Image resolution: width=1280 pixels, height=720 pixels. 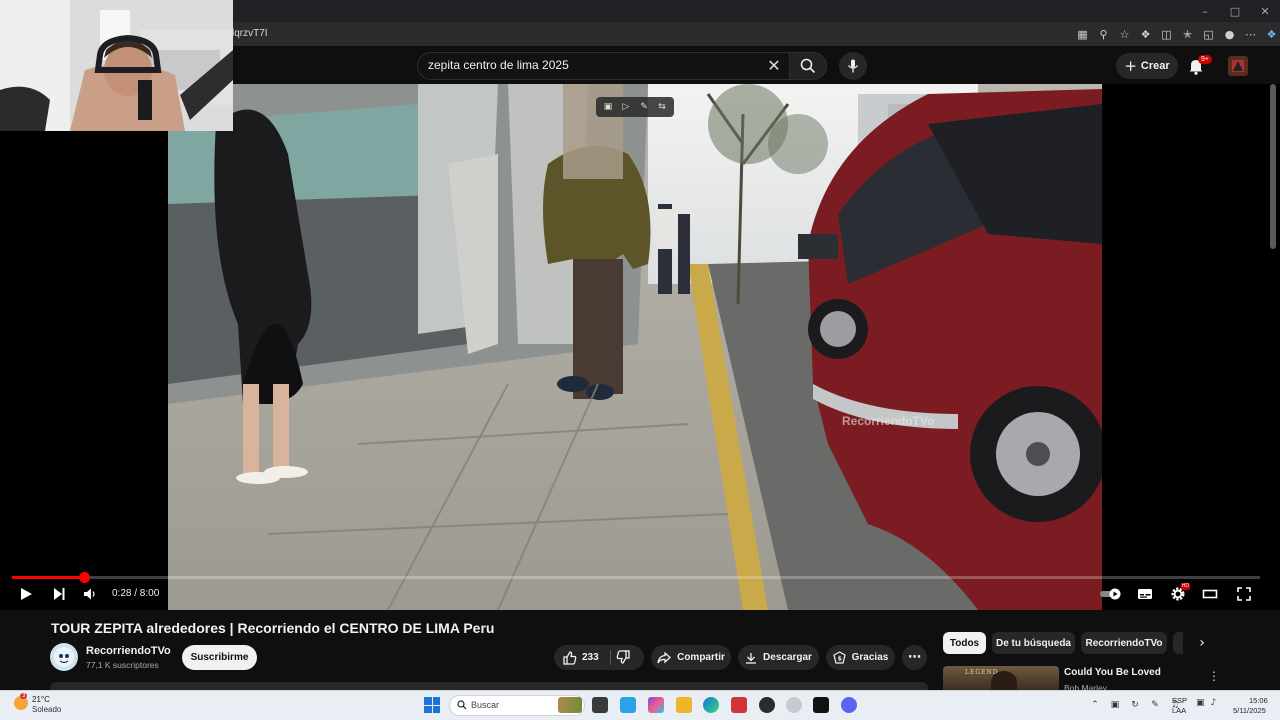 I want to click on video-capture-icon: ▷, so click(x=626, y=107).